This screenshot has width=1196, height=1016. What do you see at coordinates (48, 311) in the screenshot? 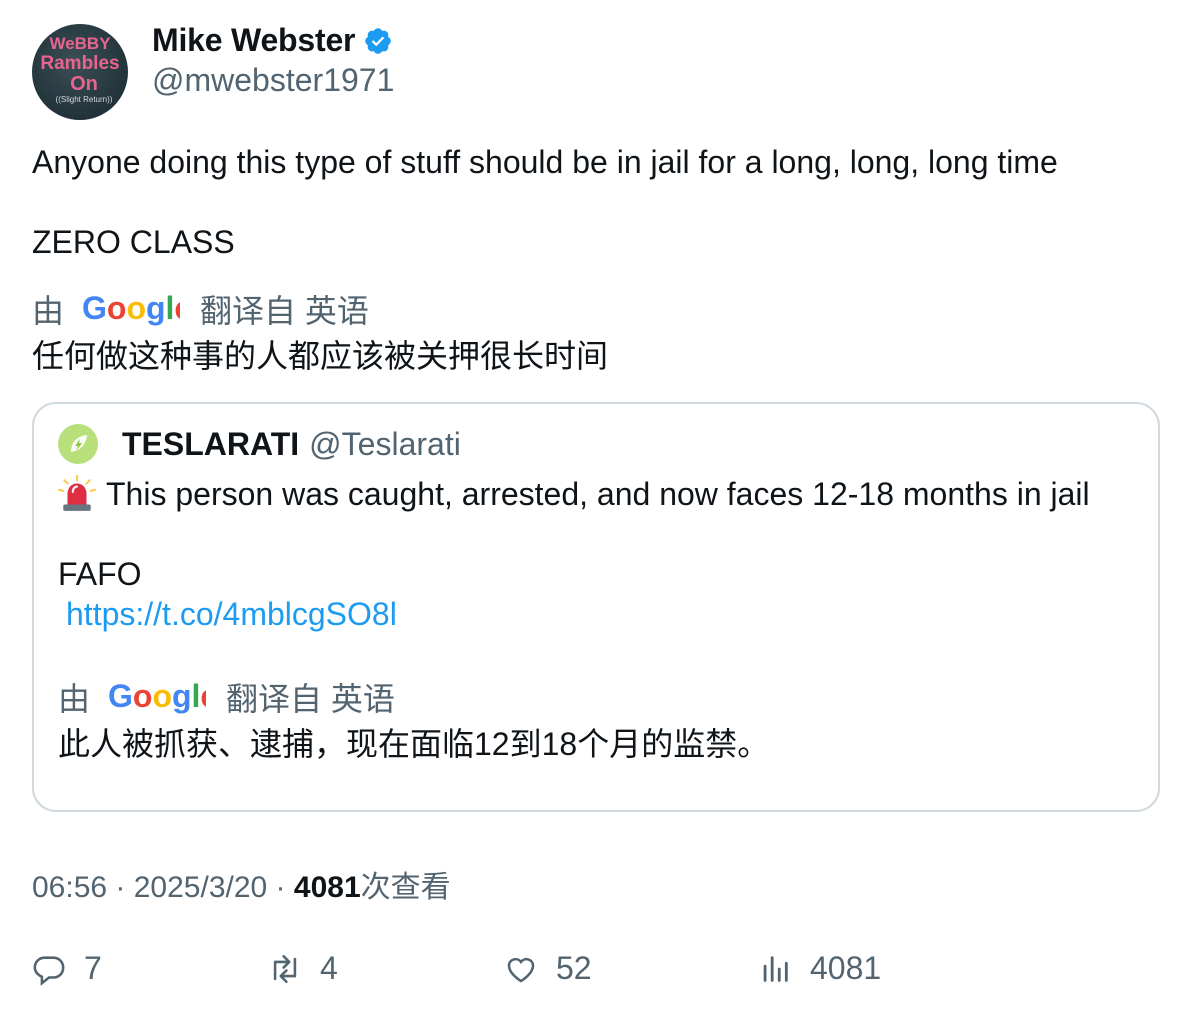
I see `translation-by-label: 由` at bounding box center [48, 311].